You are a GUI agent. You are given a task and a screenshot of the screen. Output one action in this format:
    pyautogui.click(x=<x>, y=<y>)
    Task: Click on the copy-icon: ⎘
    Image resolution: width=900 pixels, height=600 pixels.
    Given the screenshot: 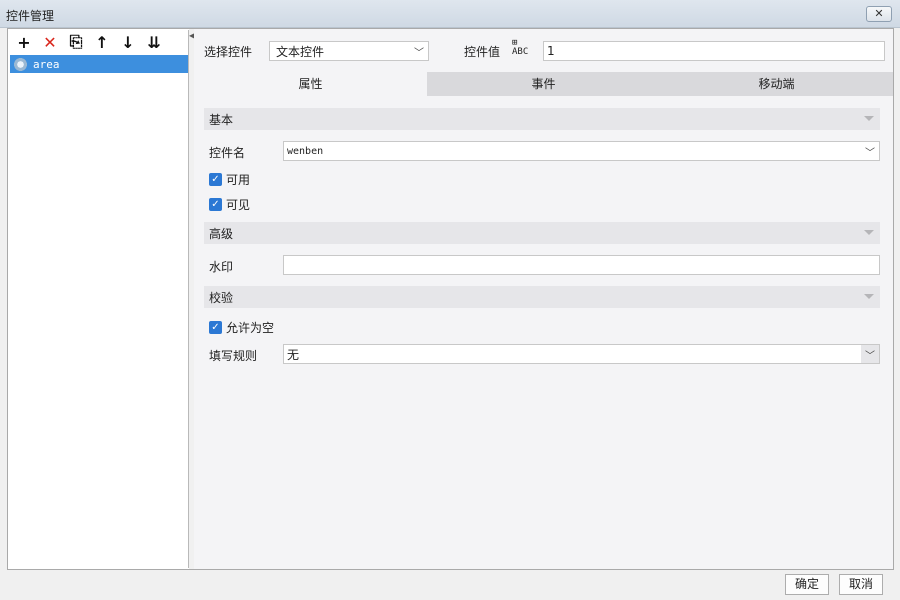 What is the action you would take?
    pyautogui.click(x=76, y=41)
    